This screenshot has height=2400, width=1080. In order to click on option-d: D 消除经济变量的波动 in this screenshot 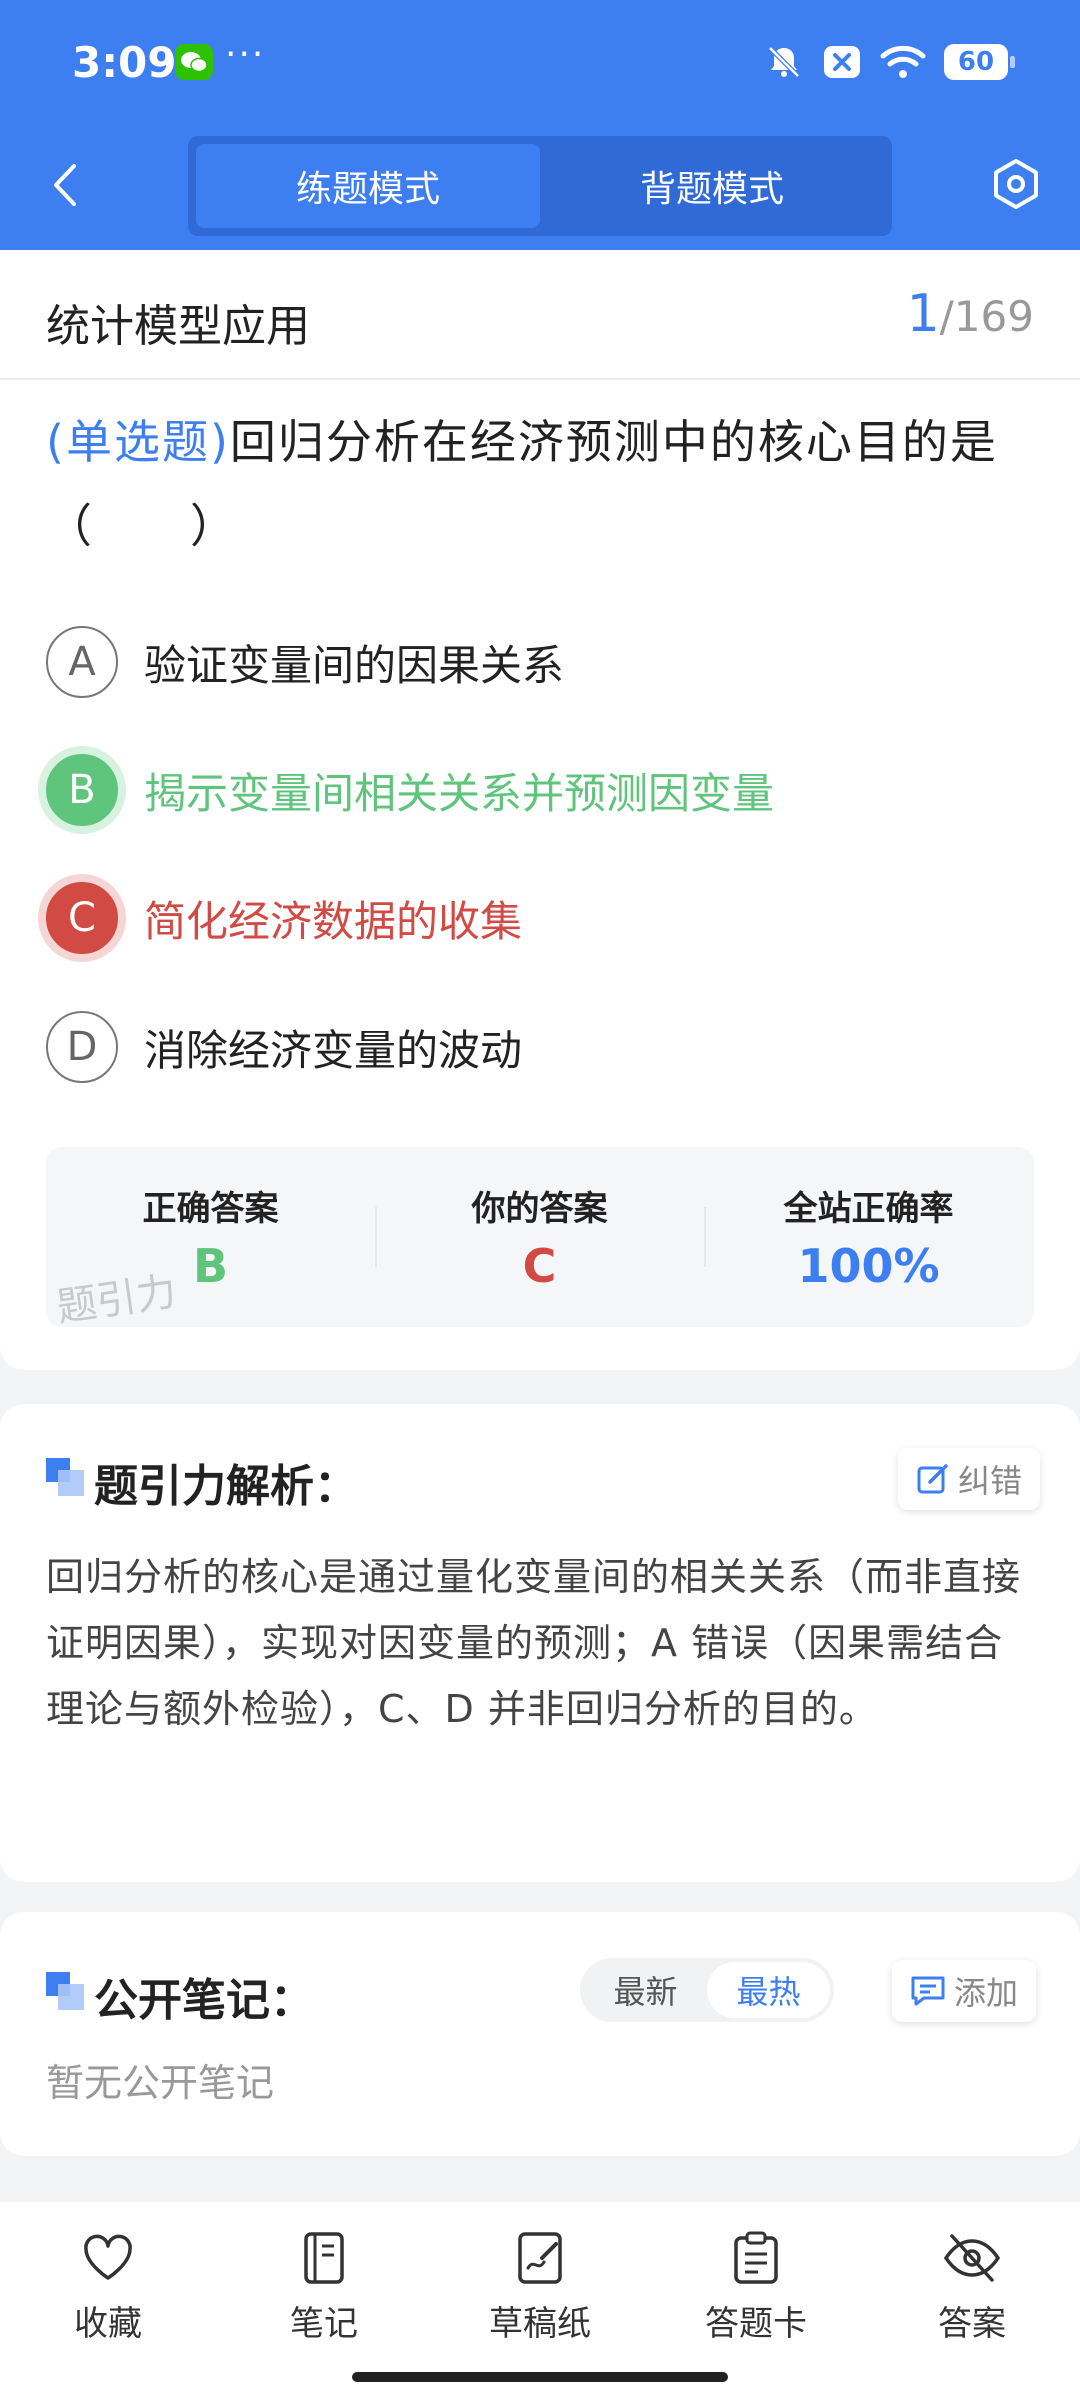, I will do `click(284, 1047)`.